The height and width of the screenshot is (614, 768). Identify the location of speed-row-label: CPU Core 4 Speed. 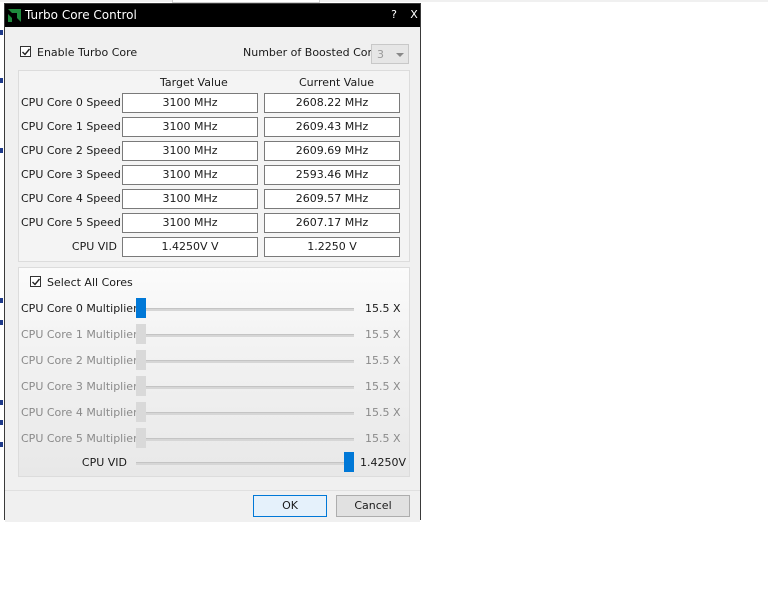
(71, 198).